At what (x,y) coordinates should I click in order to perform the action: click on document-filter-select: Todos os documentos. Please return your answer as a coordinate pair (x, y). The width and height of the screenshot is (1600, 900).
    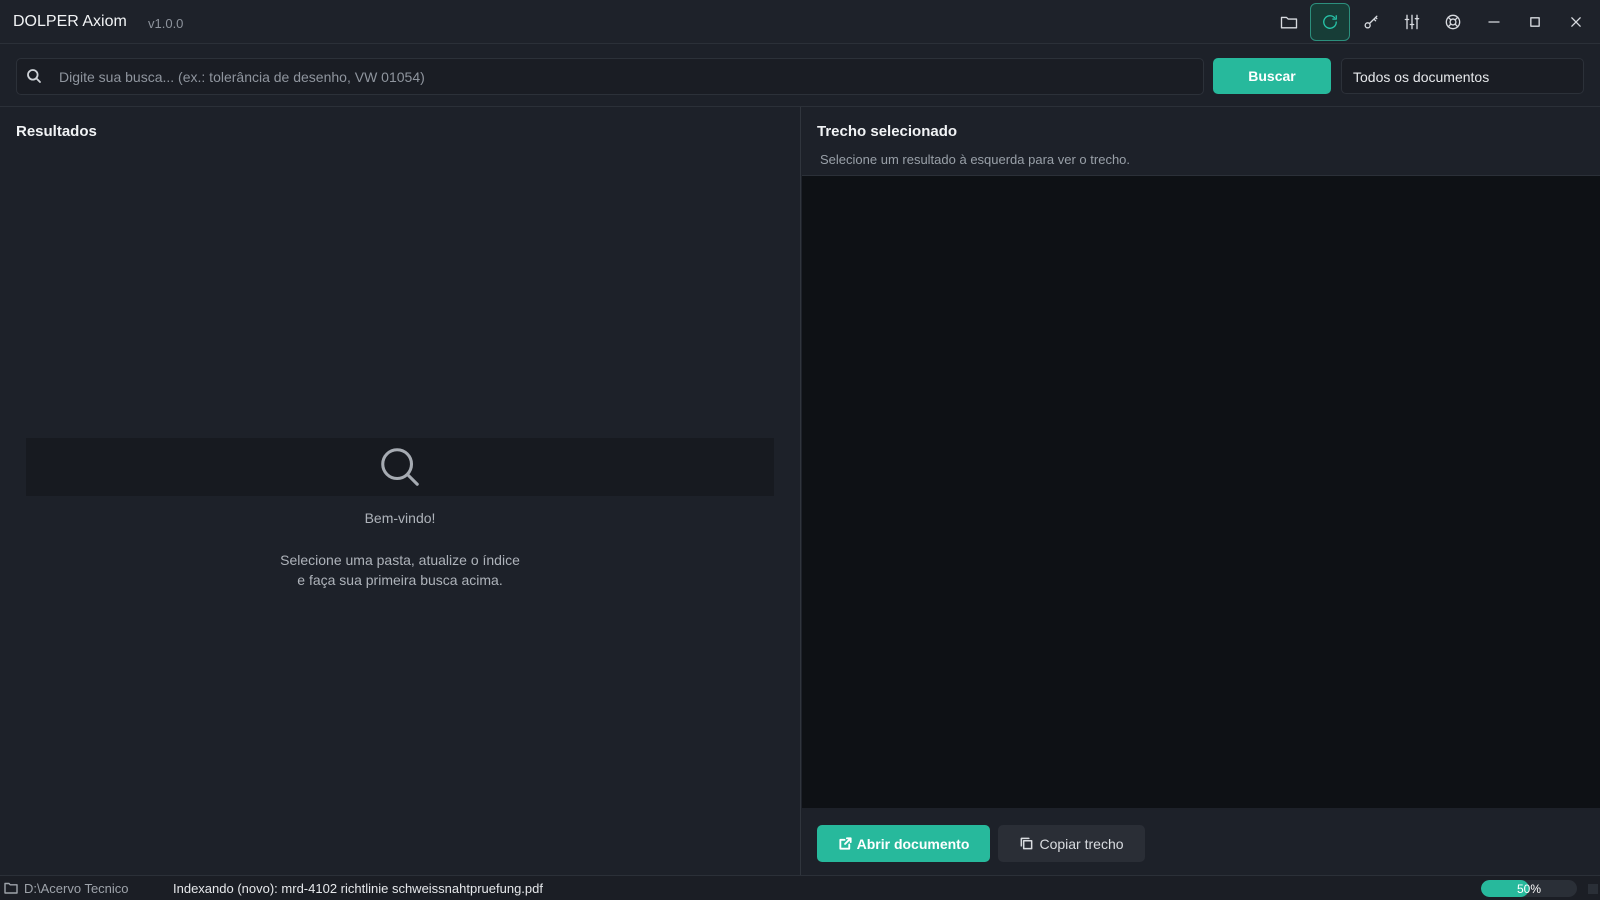
    Looking at the image, I should click on (1462, 76).